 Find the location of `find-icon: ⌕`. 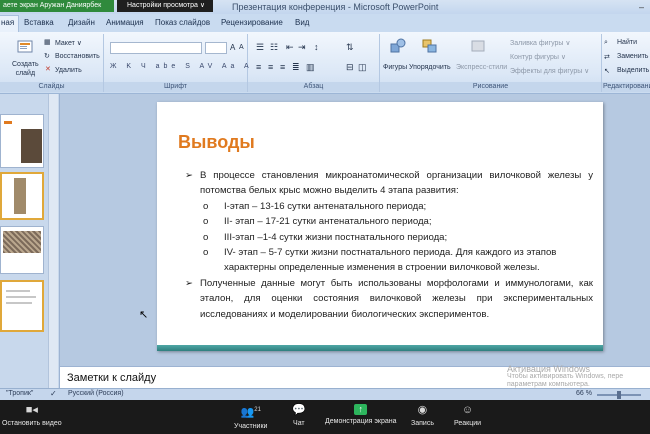

find-icon: ⌕ is located at coordinates (606, 42).